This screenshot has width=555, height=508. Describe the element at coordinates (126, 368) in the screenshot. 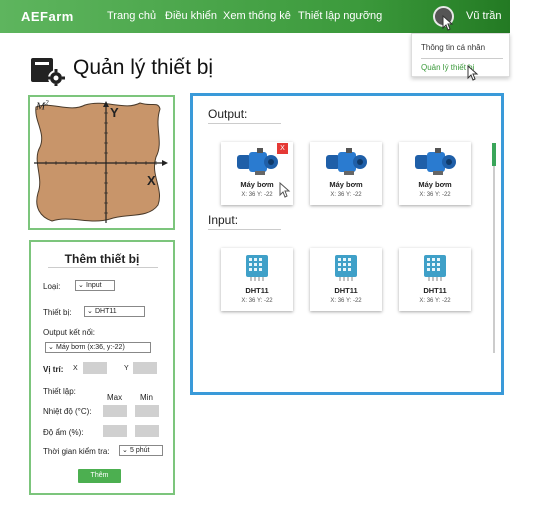

I see `y-label: Y` at that location.